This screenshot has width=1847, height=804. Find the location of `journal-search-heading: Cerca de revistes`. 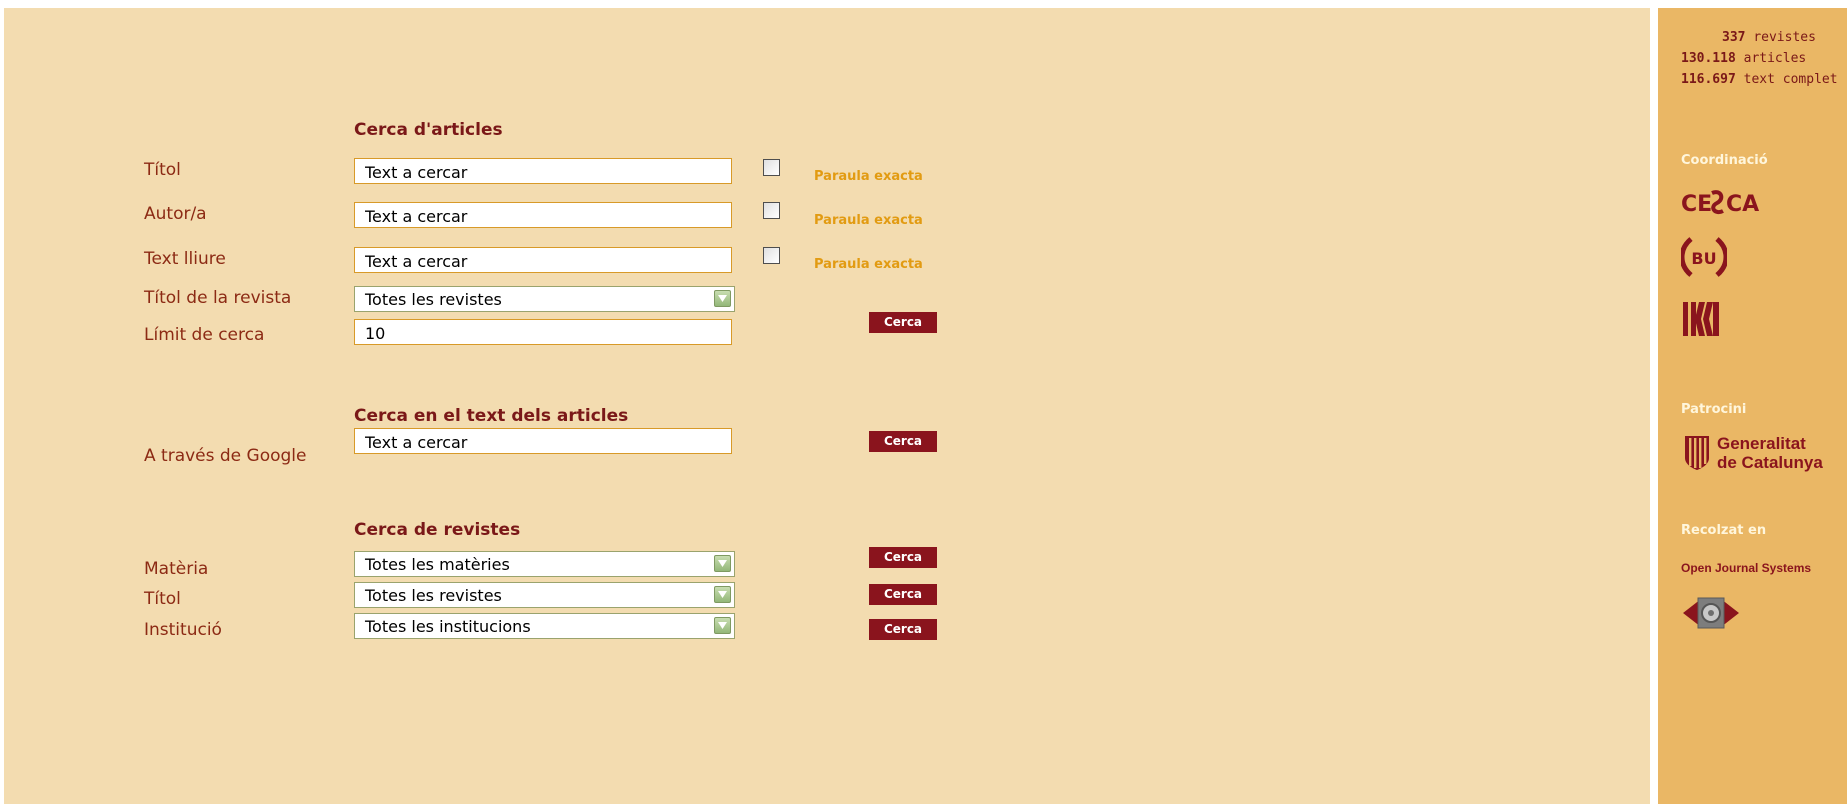

journal-search-heading: Cerca de revistes is located at coordinates (437, 530).